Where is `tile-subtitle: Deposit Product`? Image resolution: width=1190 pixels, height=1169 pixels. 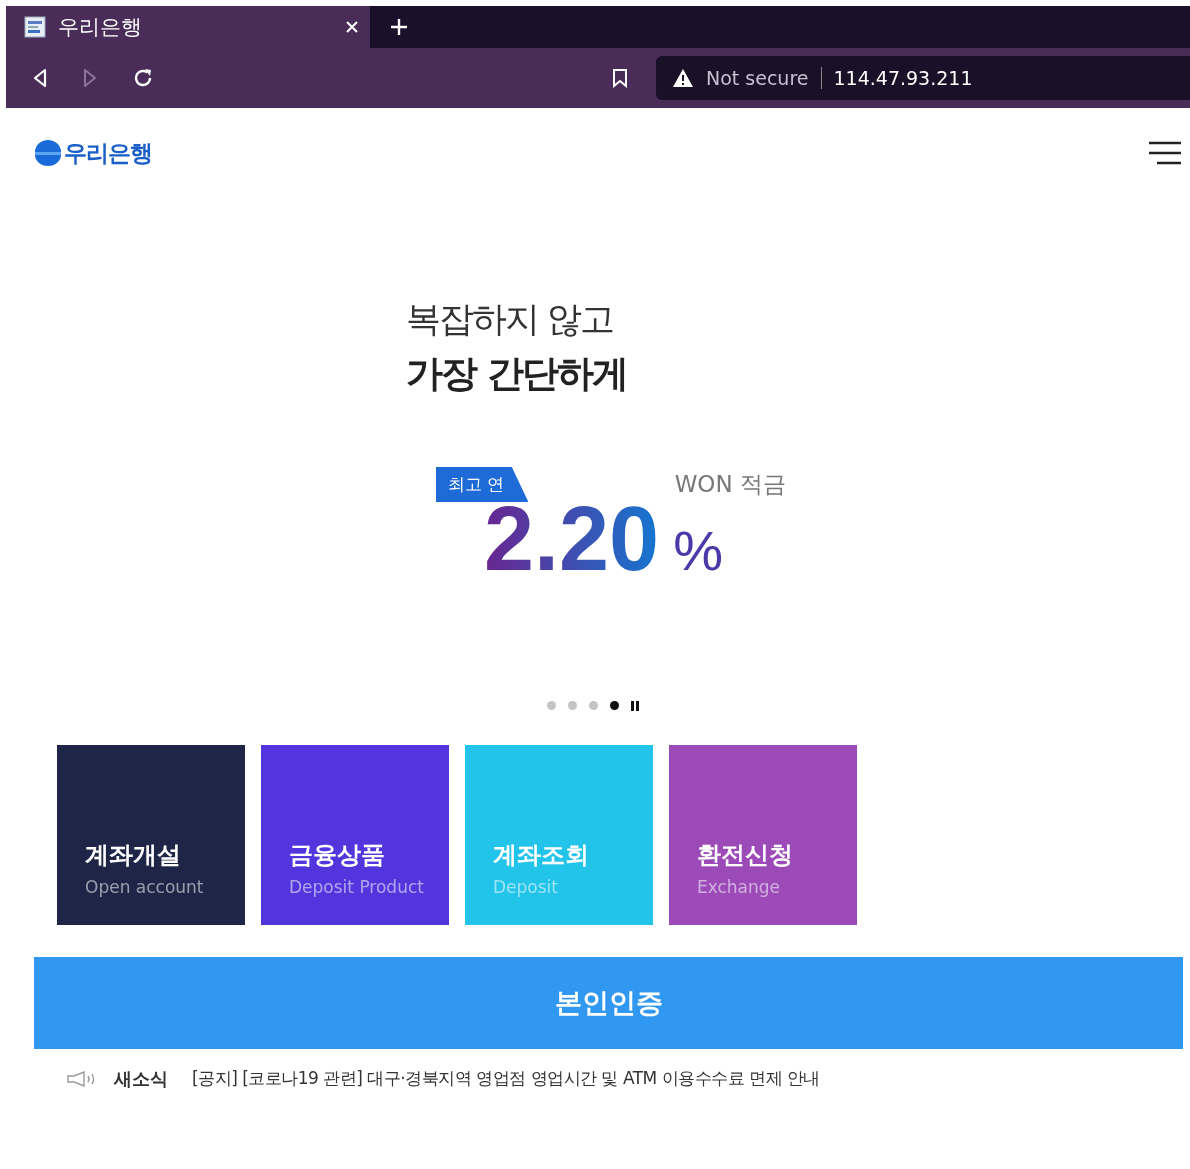 tile-subtitle: Deposit Product is located at coordinates (357, 886).